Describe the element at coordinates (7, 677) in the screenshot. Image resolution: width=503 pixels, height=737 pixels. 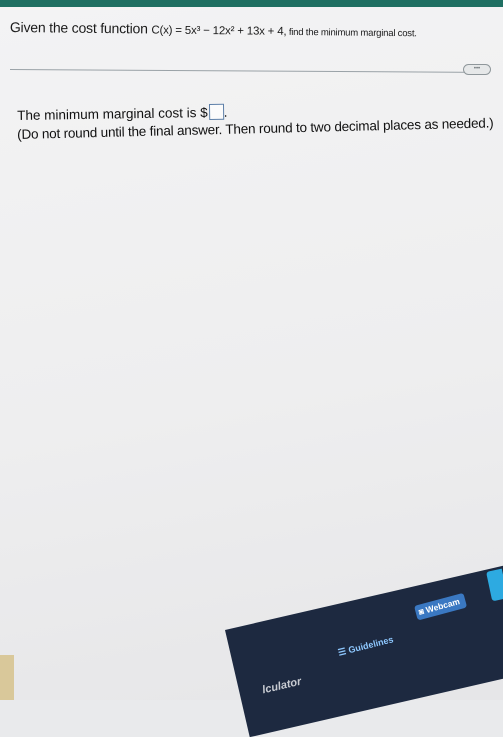
I see `left-edge` at that location.